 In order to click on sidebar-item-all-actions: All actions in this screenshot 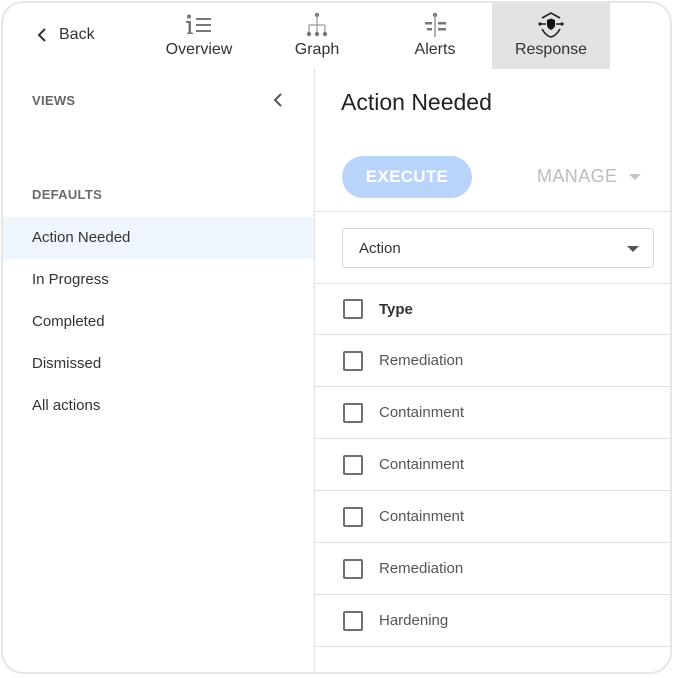, I will do `click(158, 406)`.